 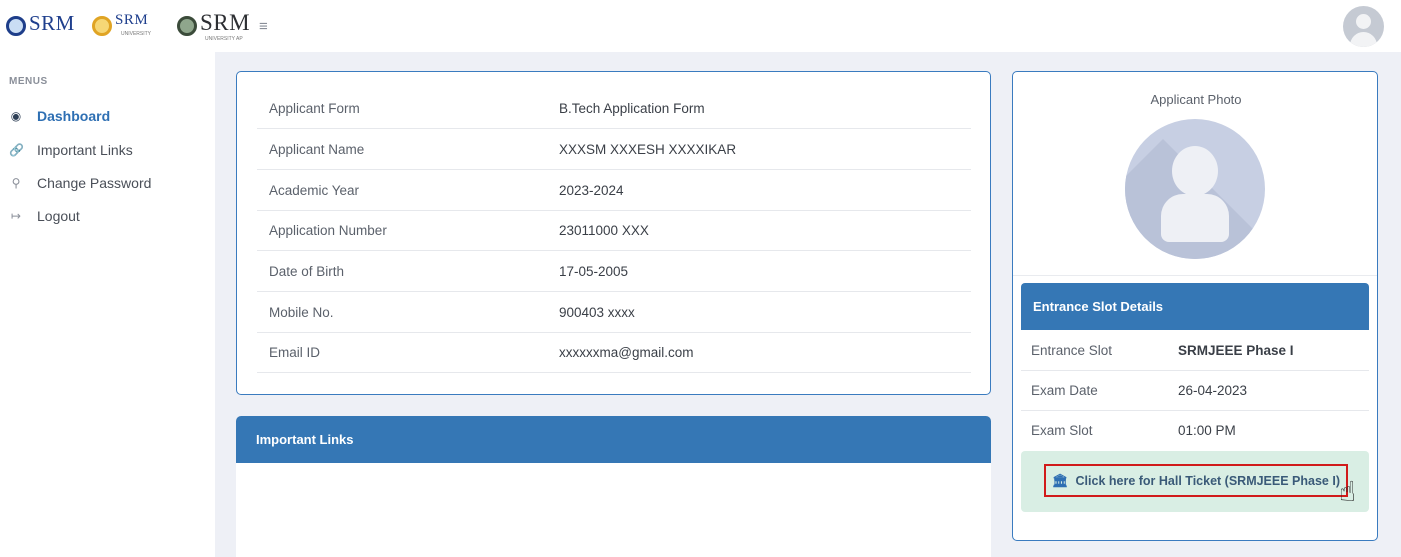 I want to click on slot-value: SRMJEEE Phase I, so click(x=1236, y=350).